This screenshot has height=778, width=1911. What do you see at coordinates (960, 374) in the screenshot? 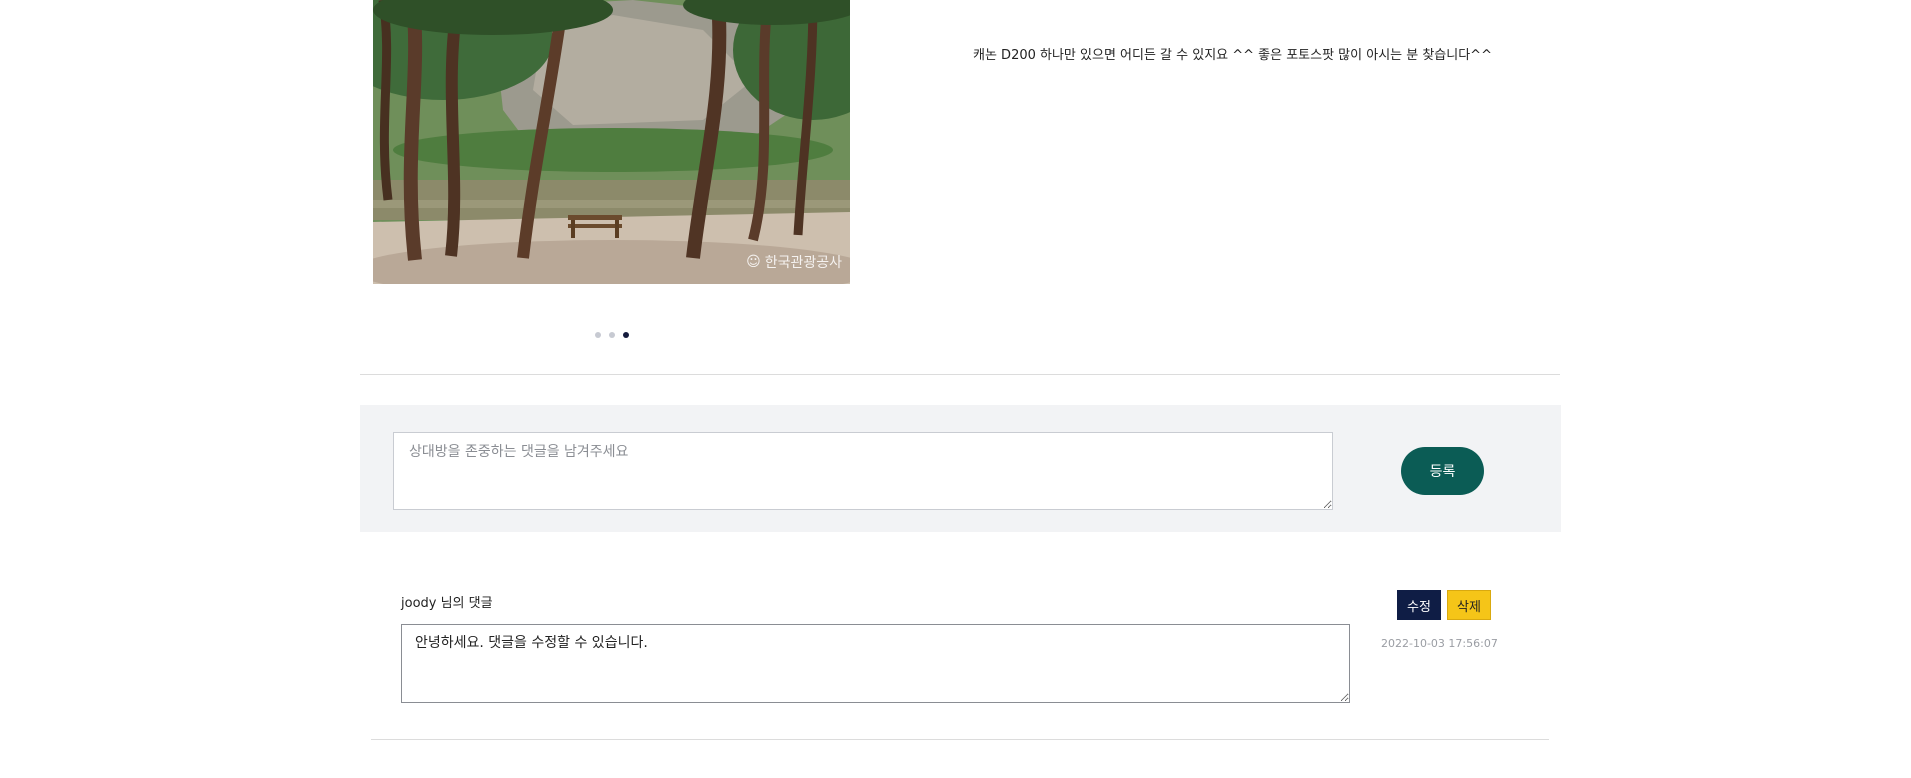
I see `section-divider` at bounding box center [960, 374].